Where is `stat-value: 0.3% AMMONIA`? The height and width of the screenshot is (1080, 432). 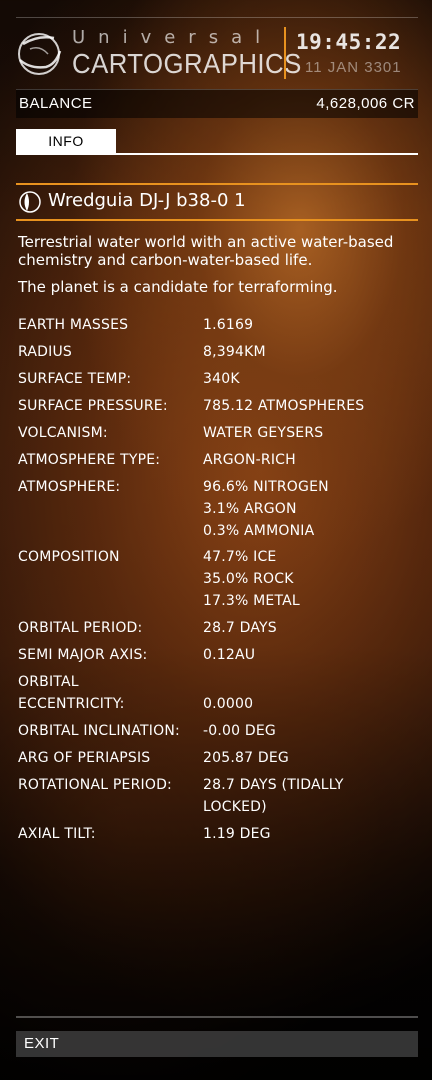 stat-value: 0.3% AMMONIA is located at coordinates (259, 531).